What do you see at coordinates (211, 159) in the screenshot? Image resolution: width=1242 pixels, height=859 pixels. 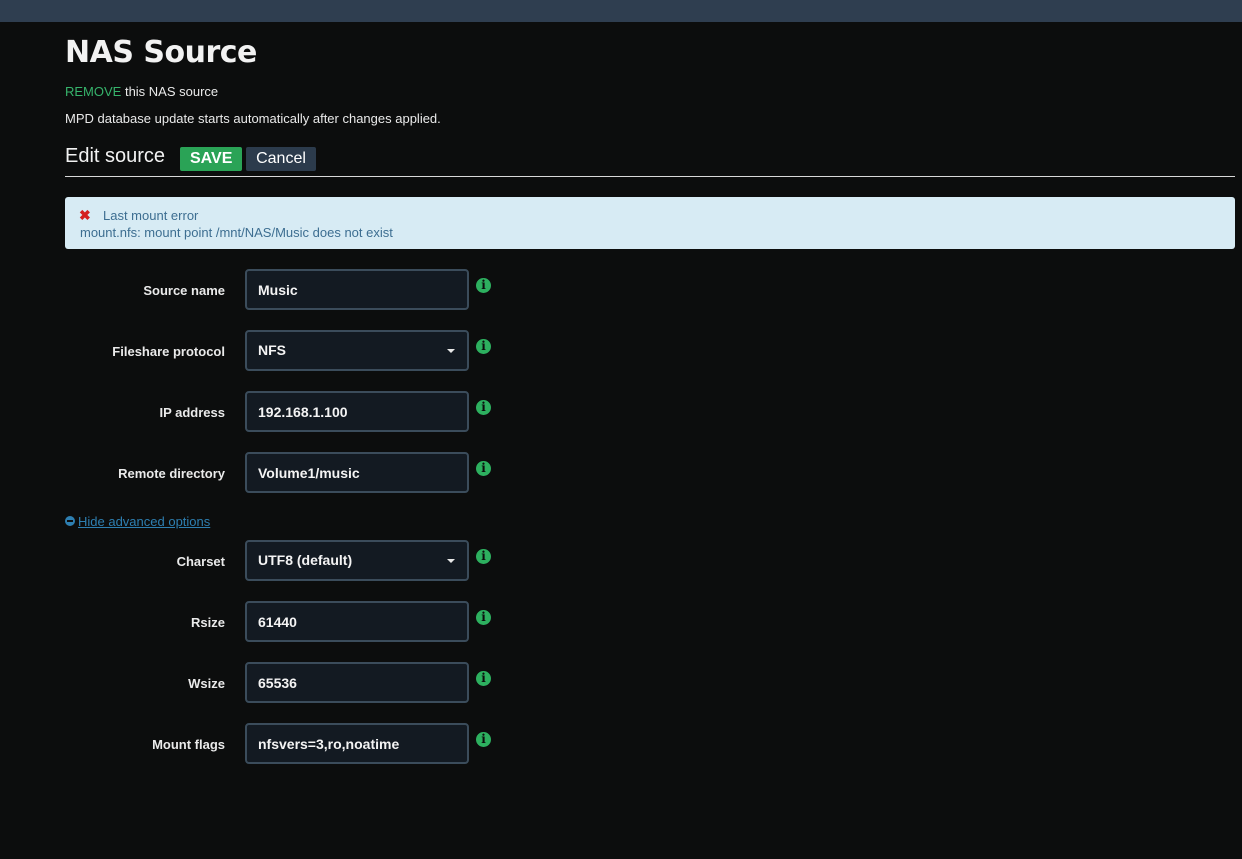 I see `save-button: SAVE` at bounding box center [211, 159].